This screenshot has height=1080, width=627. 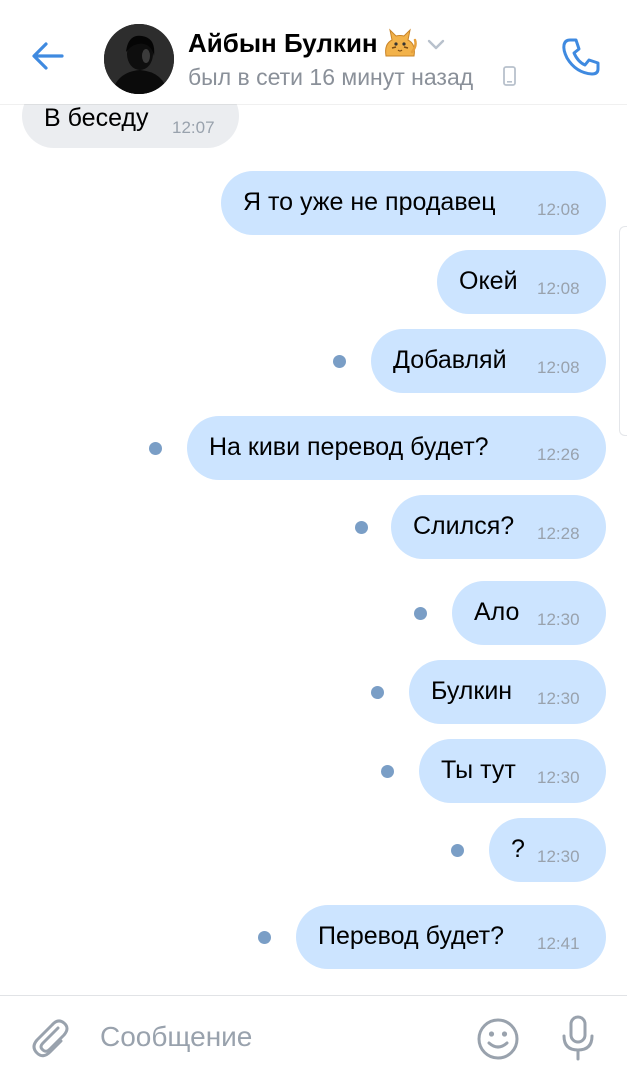 What do you see at coordinates (369, 202) in the screenshot?
I see `message-text: Я то уже не продавец` at bounding box center [369, 202].